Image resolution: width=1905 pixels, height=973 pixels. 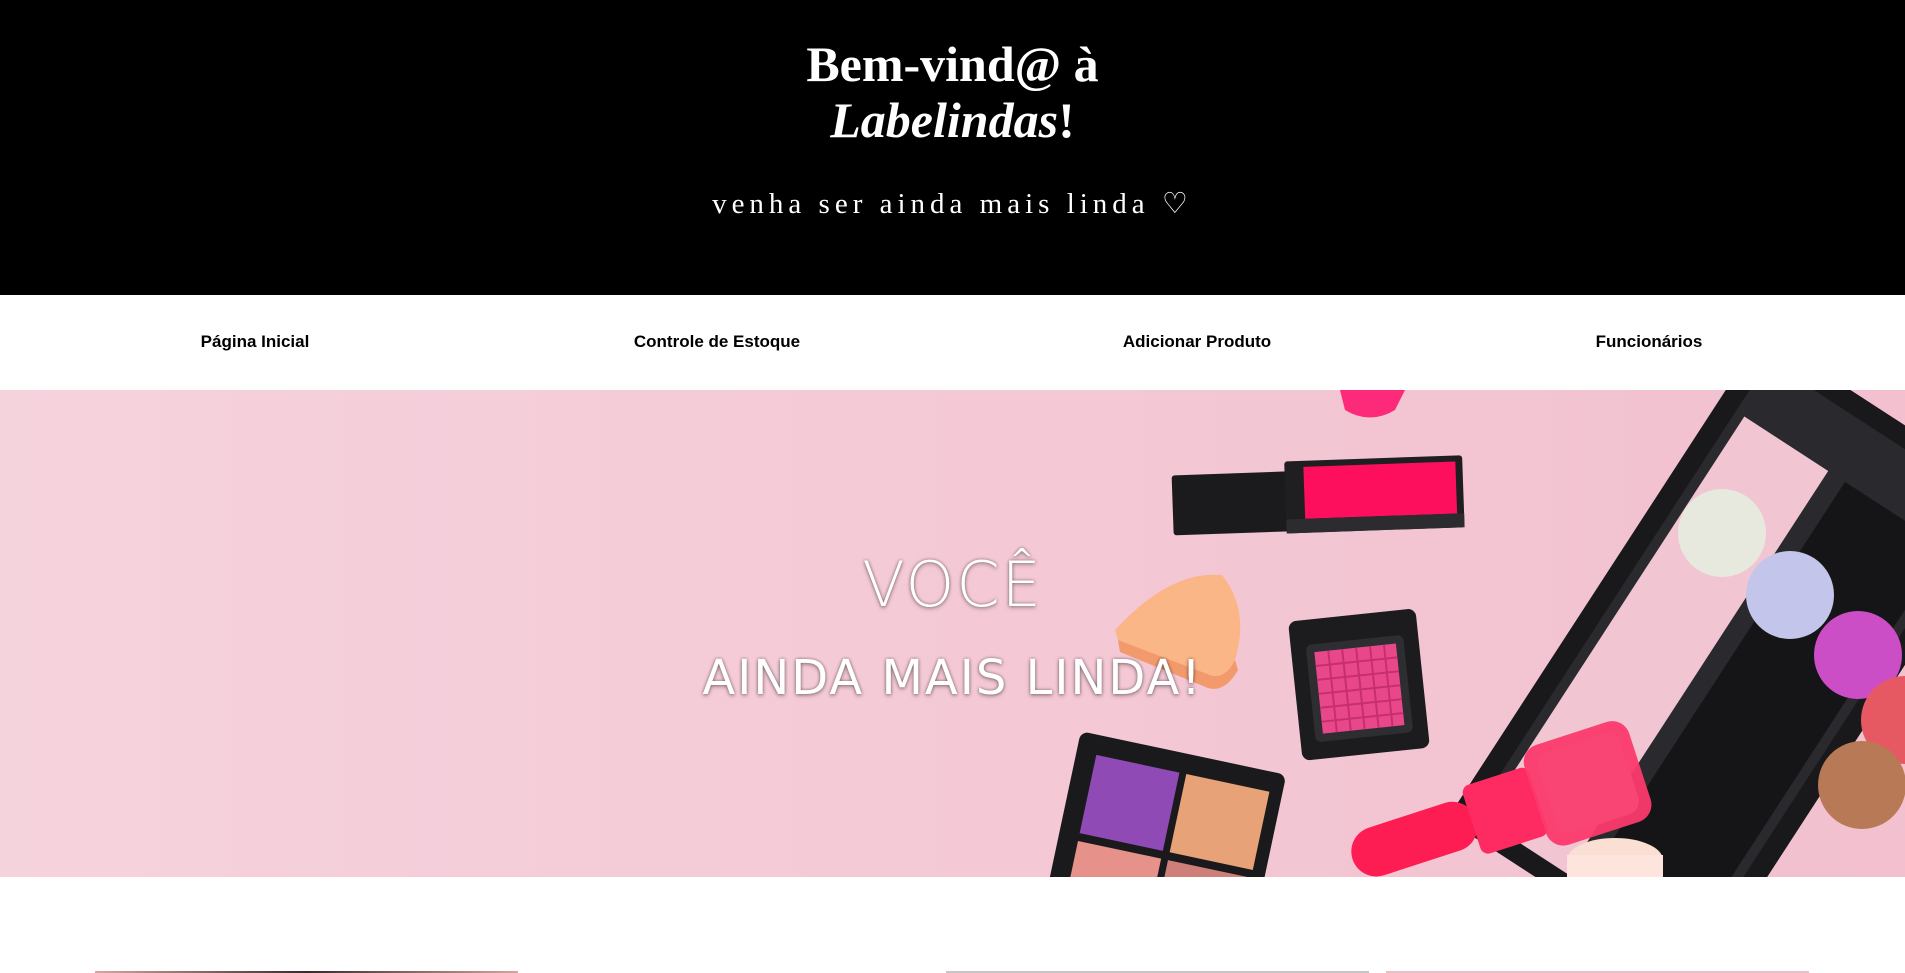 I want to click on brand-name: Labelindas, so click(x=944, y=120).